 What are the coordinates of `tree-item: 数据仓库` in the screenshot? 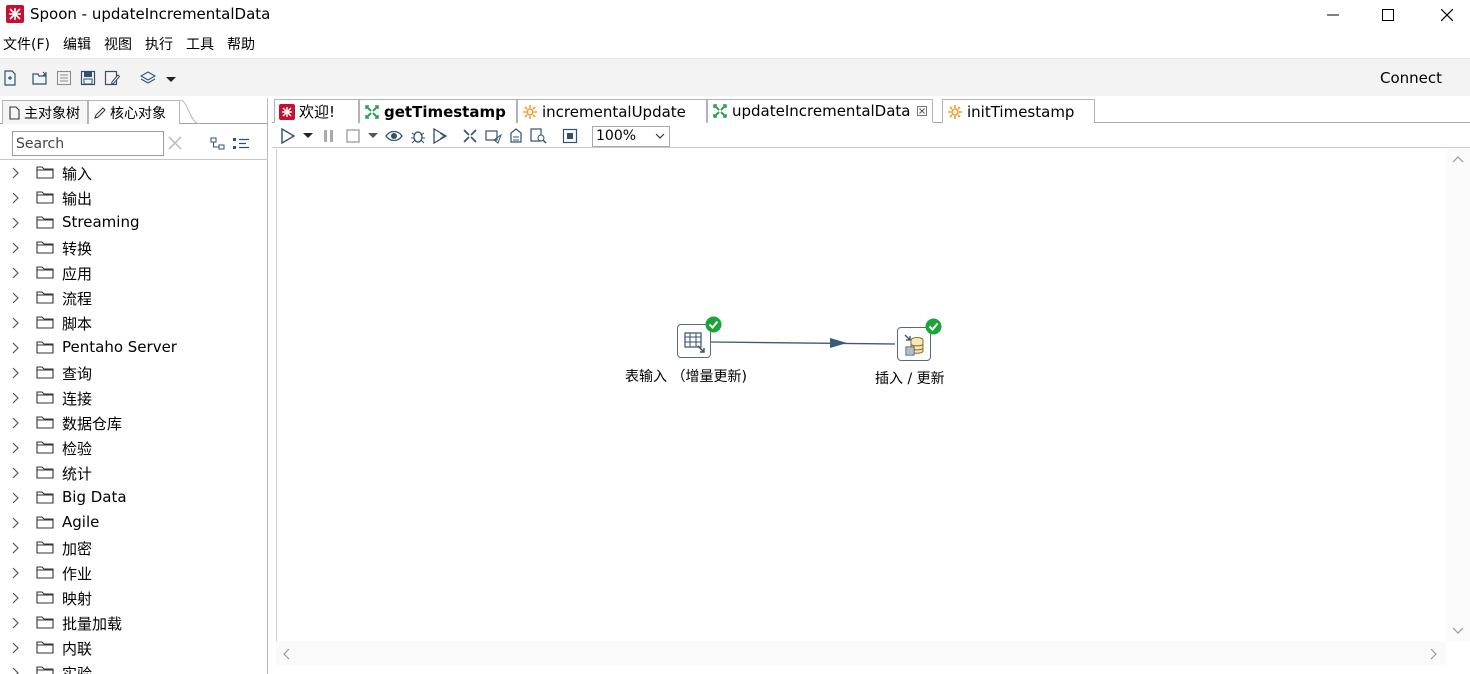 It's located at (133, 422).